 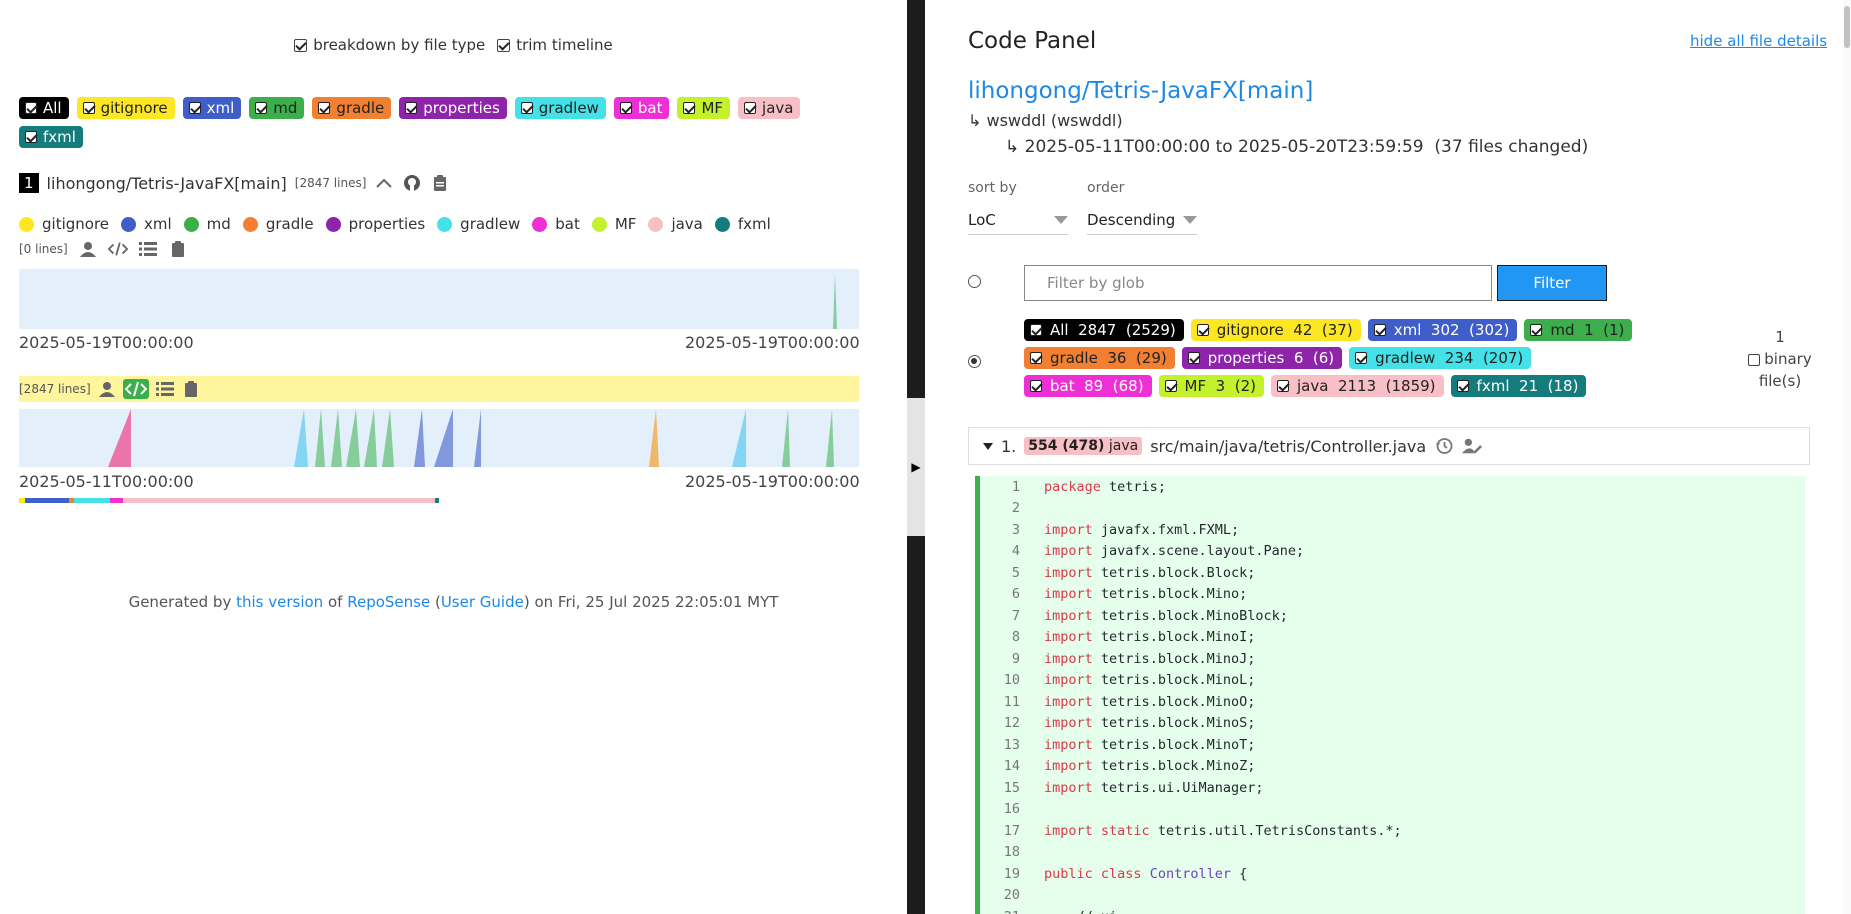 What do you see at coordinates (1108, 358) in the screenshot?
I see `code-filetype-chip-label: gradle 36 (29)` at bounding box center [1108, 358].